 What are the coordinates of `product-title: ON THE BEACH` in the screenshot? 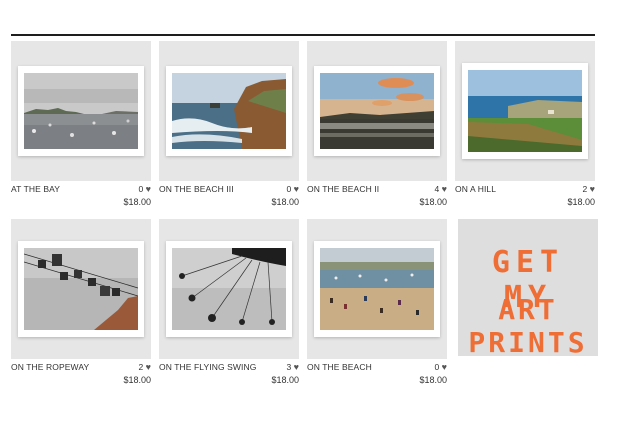 It's located at (339, 367).